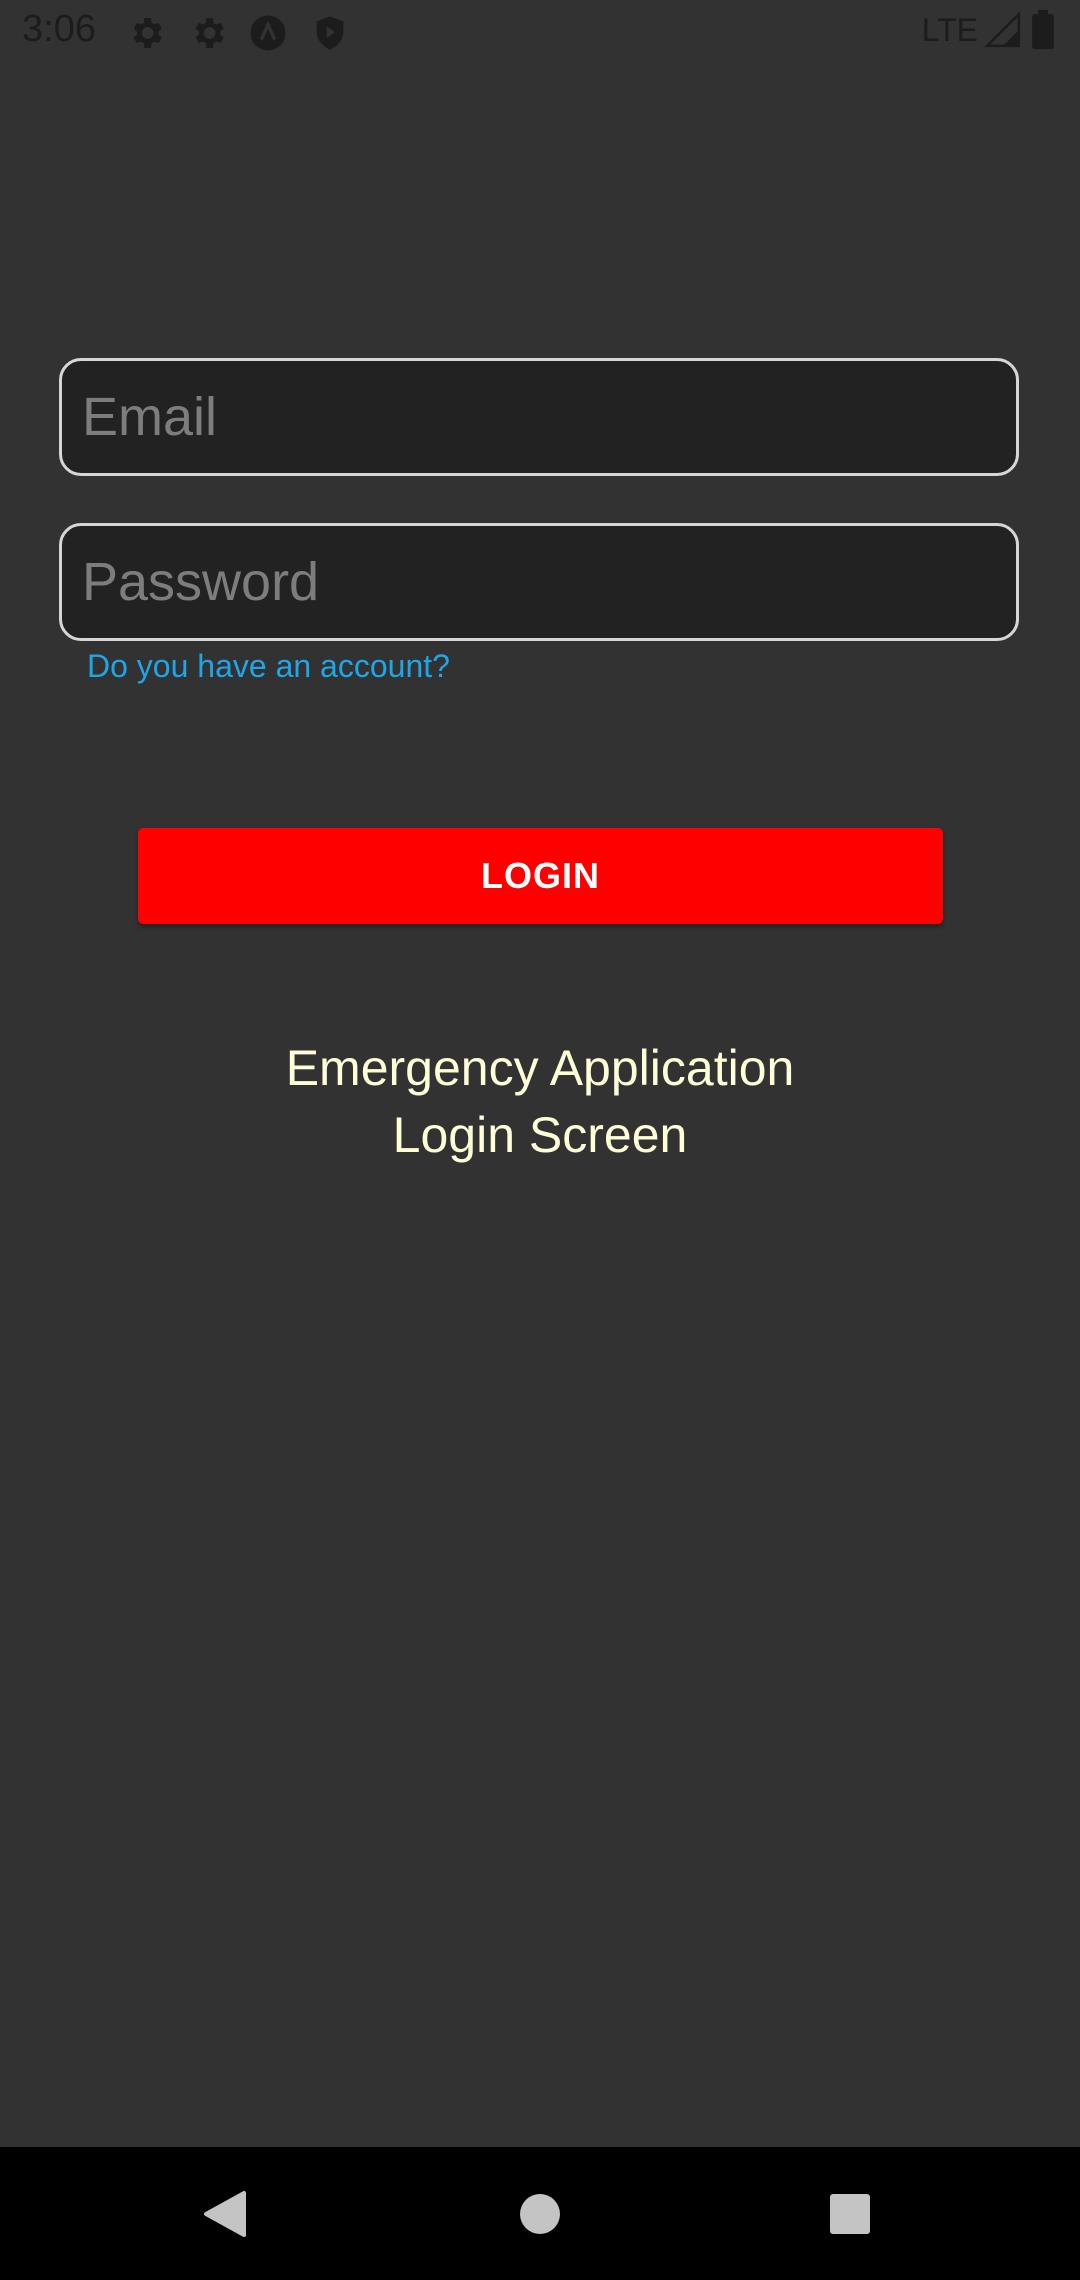 This screenshot has width=1080, height=2280. I want to click on password-field-container, so click(539, 582).